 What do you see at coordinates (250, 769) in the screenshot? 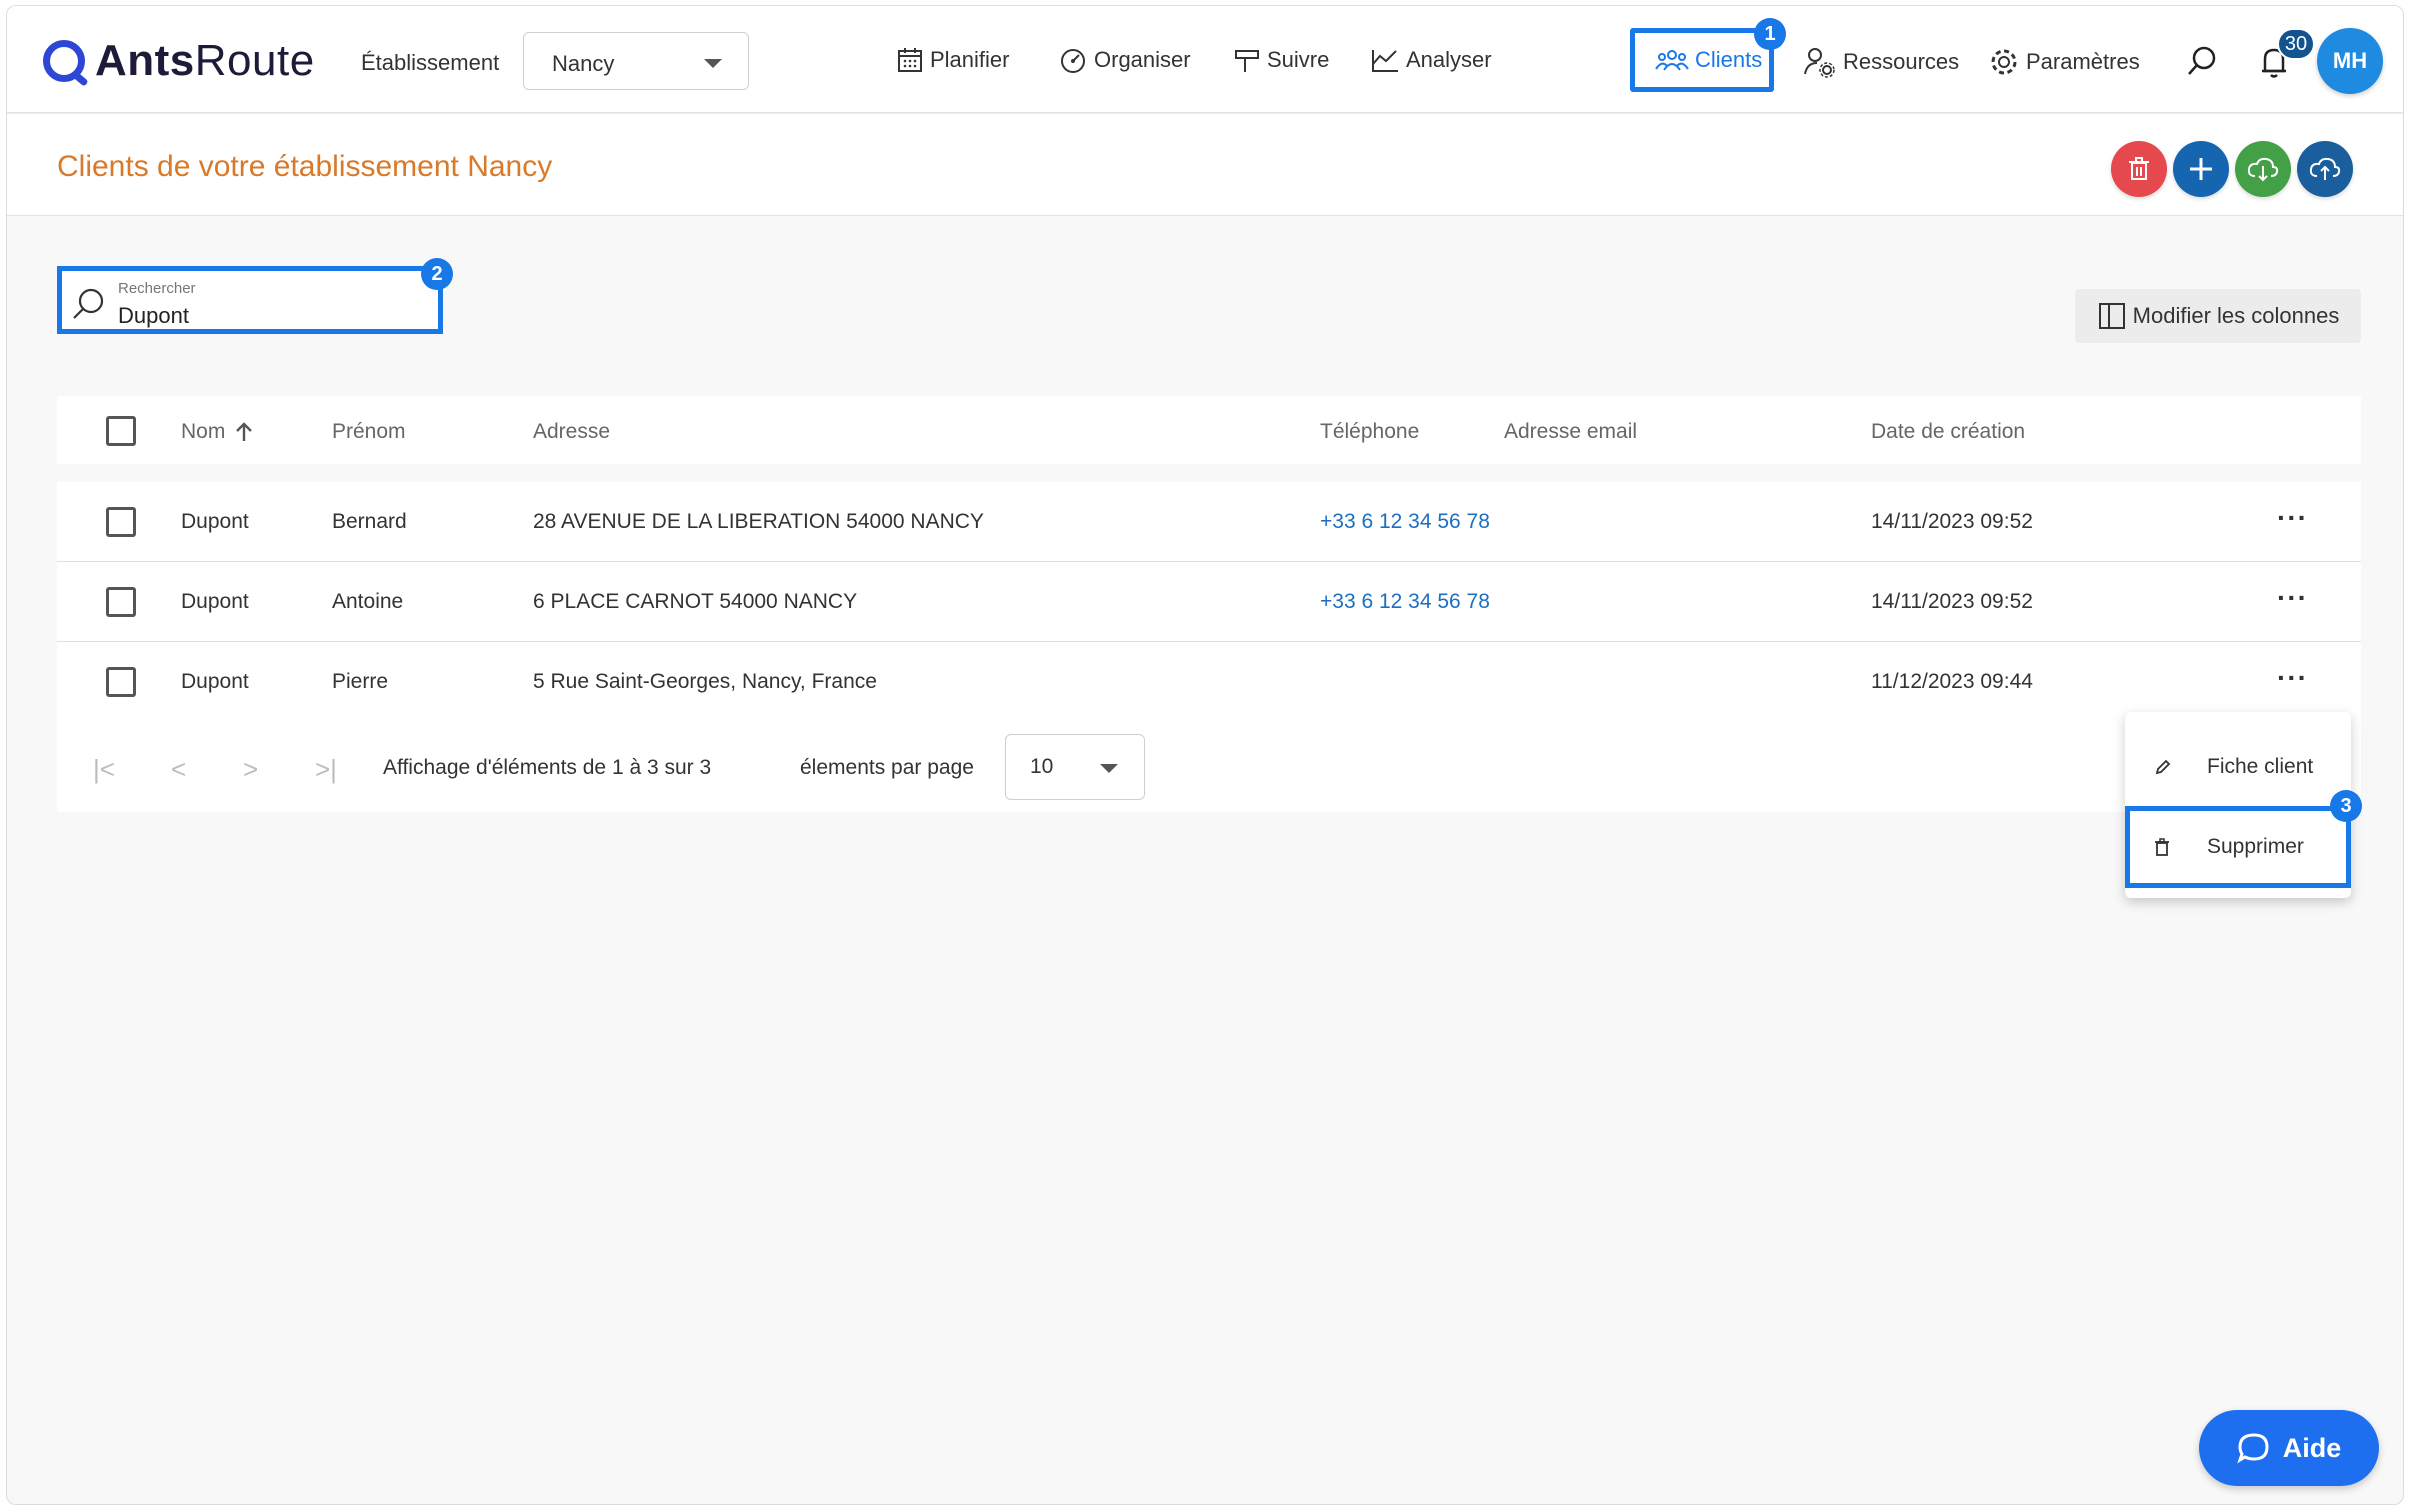
I see `next-page-icon: >` at bounding box center [250, 769].